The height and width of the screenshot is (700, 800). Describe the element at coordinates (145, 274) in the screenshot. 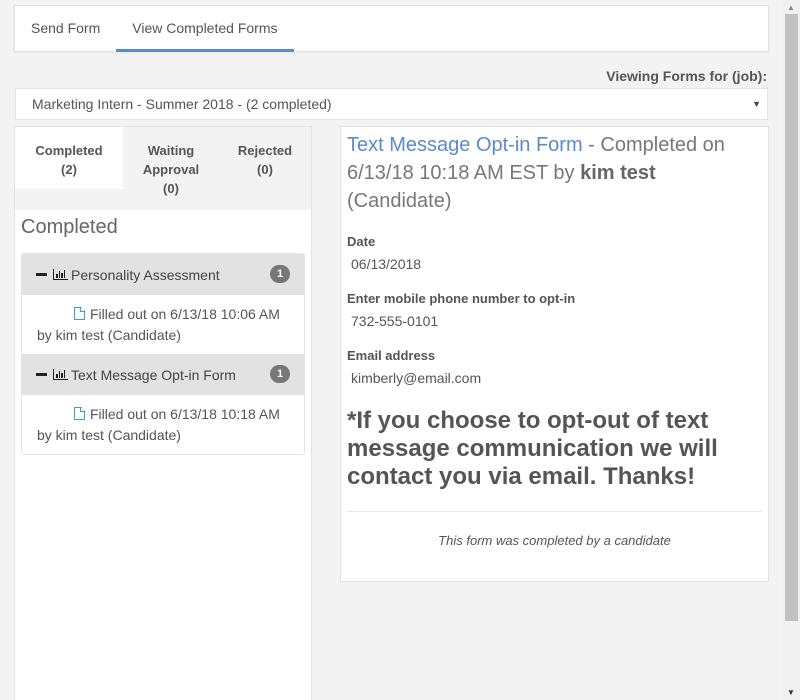

I see `form-group-title: Personality Assessment` at that location.